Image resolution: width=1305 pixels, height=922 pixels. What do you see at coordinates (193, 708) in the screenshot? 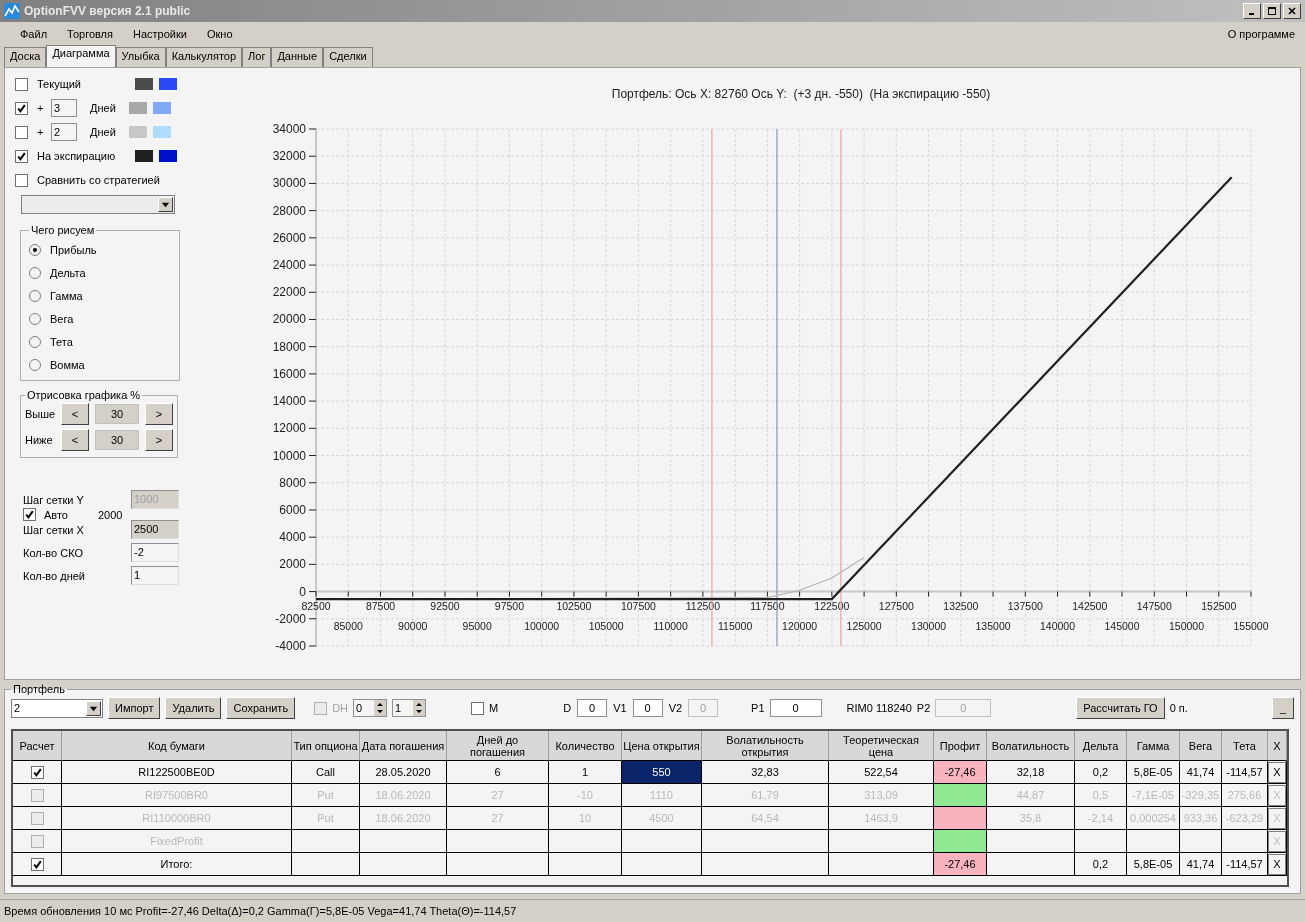
I see `toolbar-button: Удалить` at bounding box center [193, 708].